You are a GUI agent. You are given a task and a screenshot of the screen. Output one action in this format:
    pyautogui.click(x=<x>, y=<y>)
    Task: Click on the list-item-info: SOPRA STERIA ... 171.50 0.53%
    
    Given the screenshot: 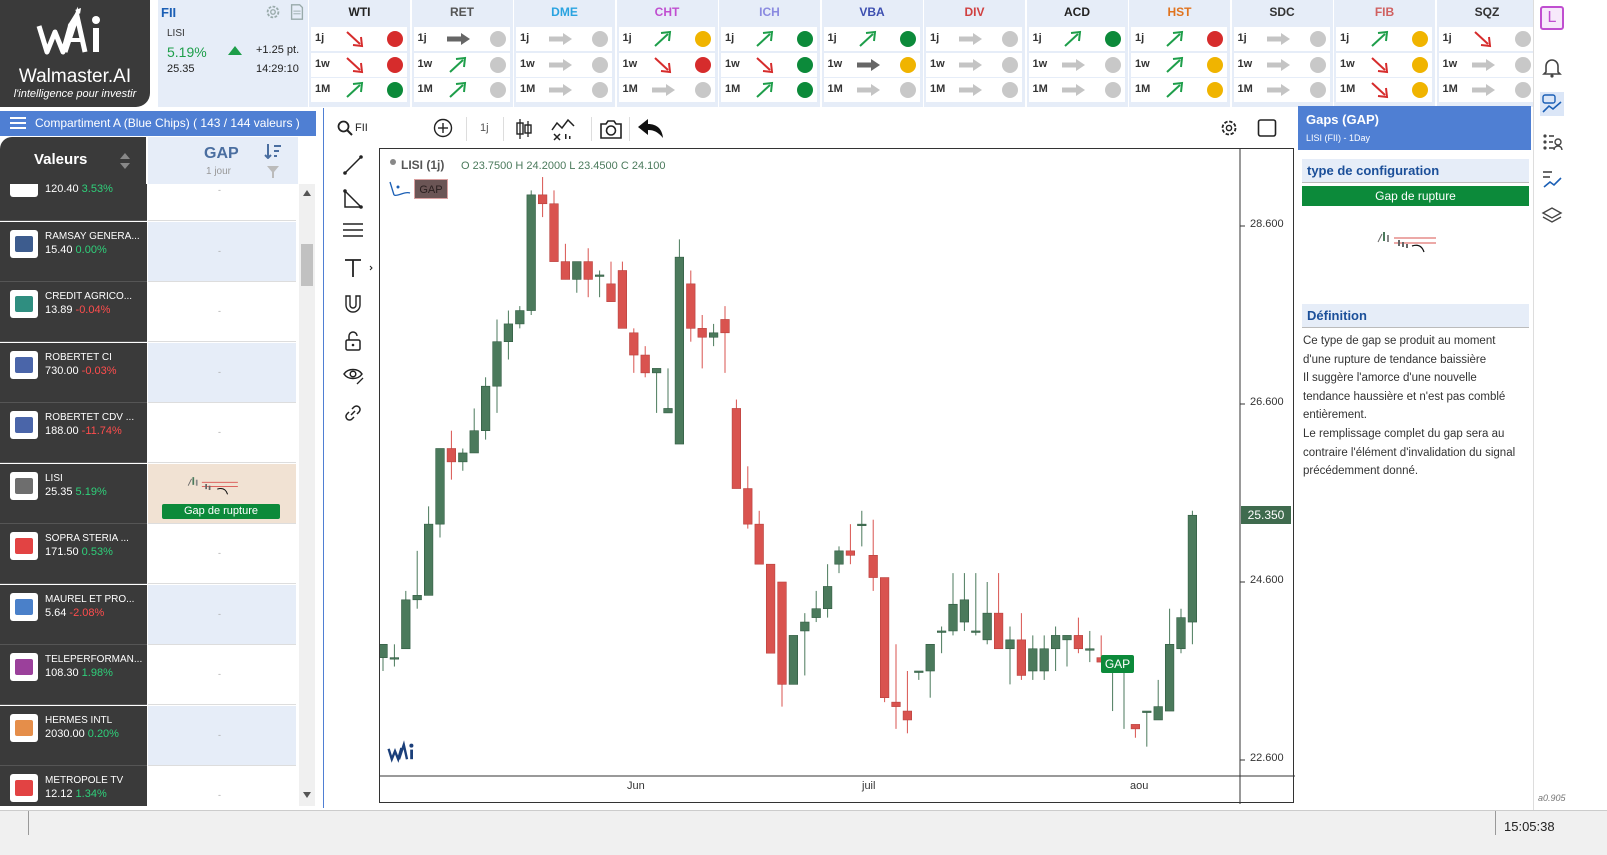 What is the action you would take?
    pyautogui.click(x=73, y=554)
    